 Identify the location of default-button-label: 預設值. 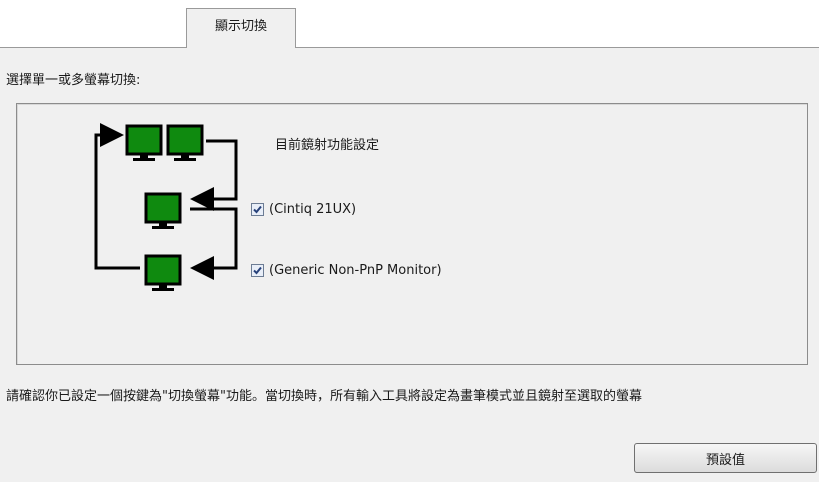
(725, 460).